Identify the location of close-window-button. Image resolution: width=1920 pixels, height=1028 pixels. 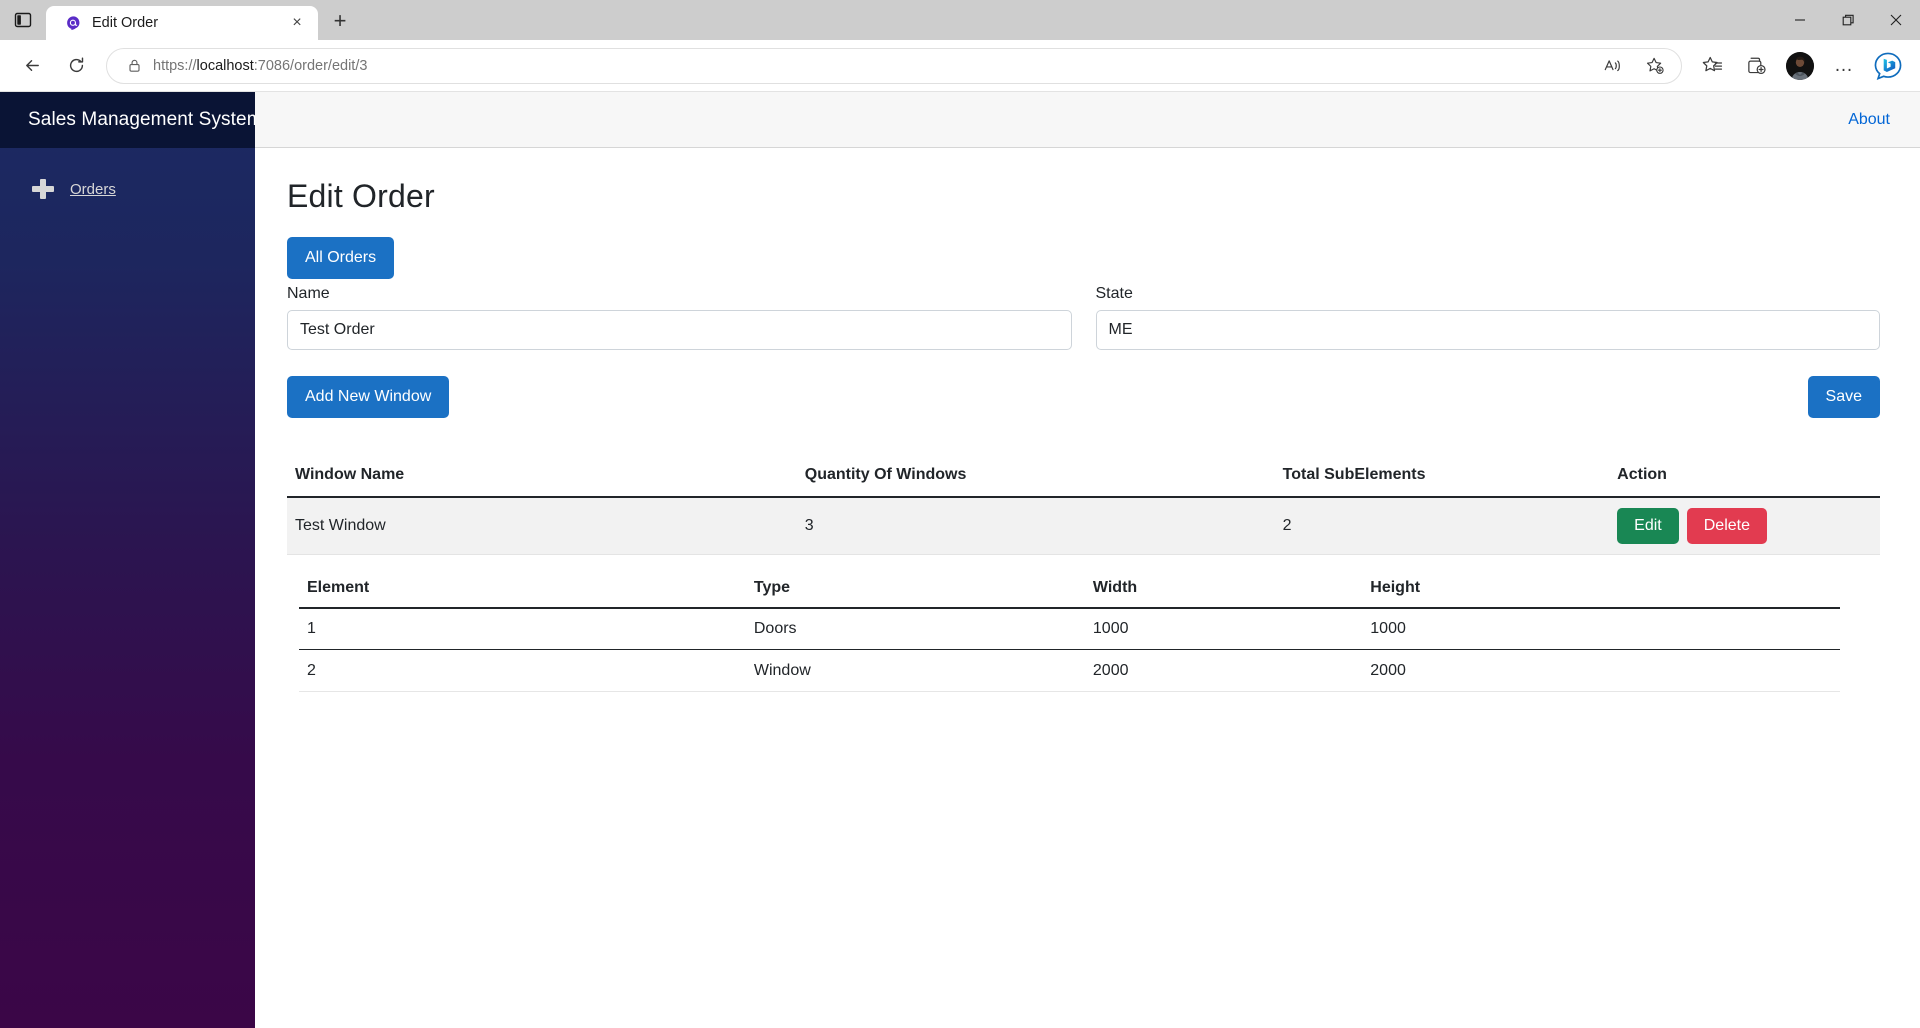
(1896, 20).